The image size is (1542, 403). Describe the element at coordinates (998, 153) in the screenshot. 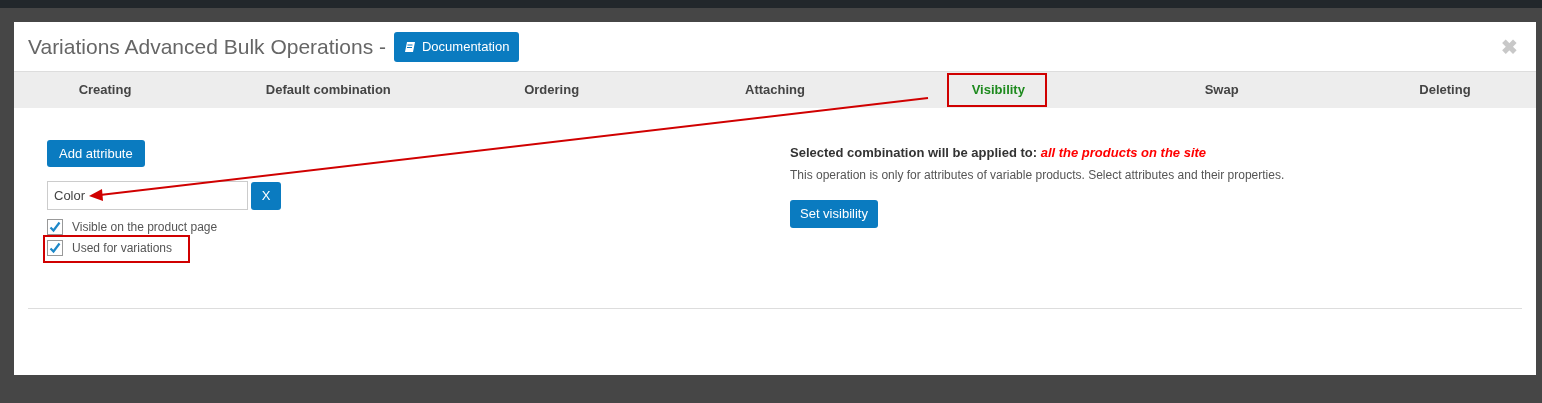

I see `applied-to-text: Selected combination will be applied to: all the products on the site` at that location.